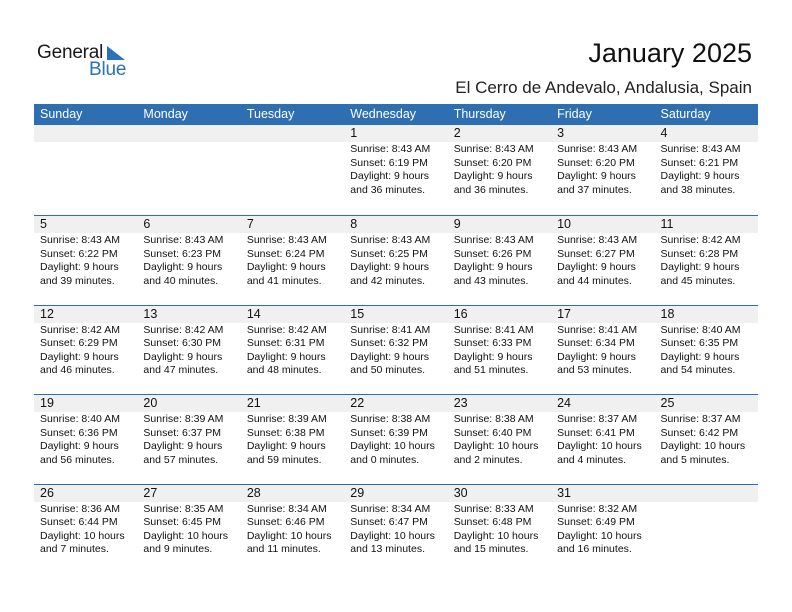 Image resolution: width=792 pixels, height=612 pixels. What do you see at coordinates (594, 189) in the screenshot?
I see `daylight-minutes: and 37 minutes.` at bounding box center [594, 189].